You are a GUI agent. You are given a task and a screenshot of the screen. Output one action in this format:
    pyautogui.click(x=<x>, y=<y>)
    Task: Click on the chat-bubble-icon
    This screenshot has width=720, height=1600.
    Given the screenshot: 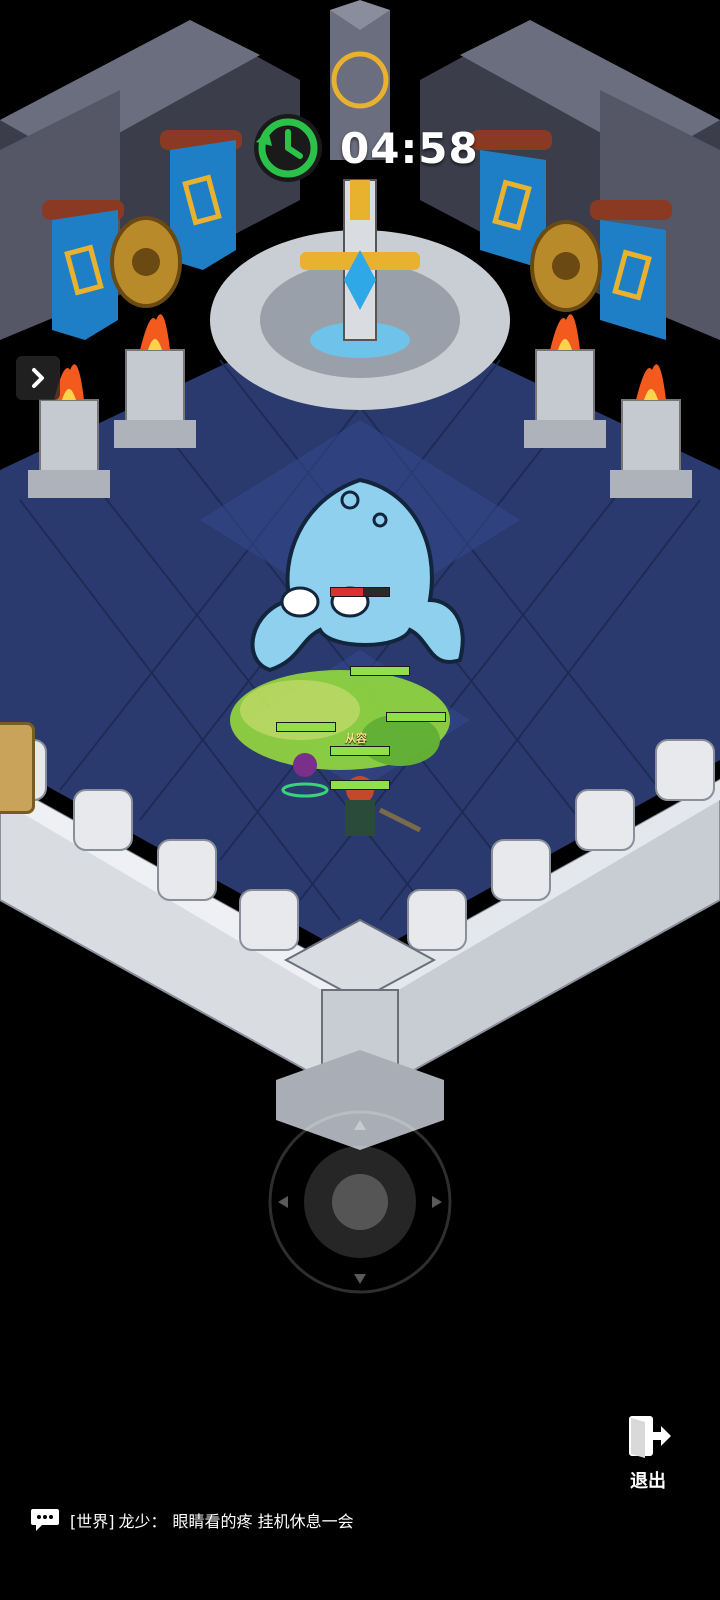 What is the action you would take?
    pyautogui.click(x=45, y=1520)
    